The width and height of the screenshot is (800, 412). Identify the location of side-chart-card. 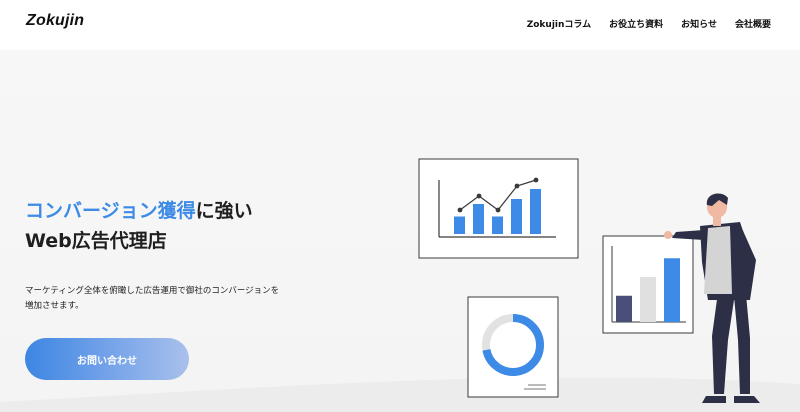
(648, 284).